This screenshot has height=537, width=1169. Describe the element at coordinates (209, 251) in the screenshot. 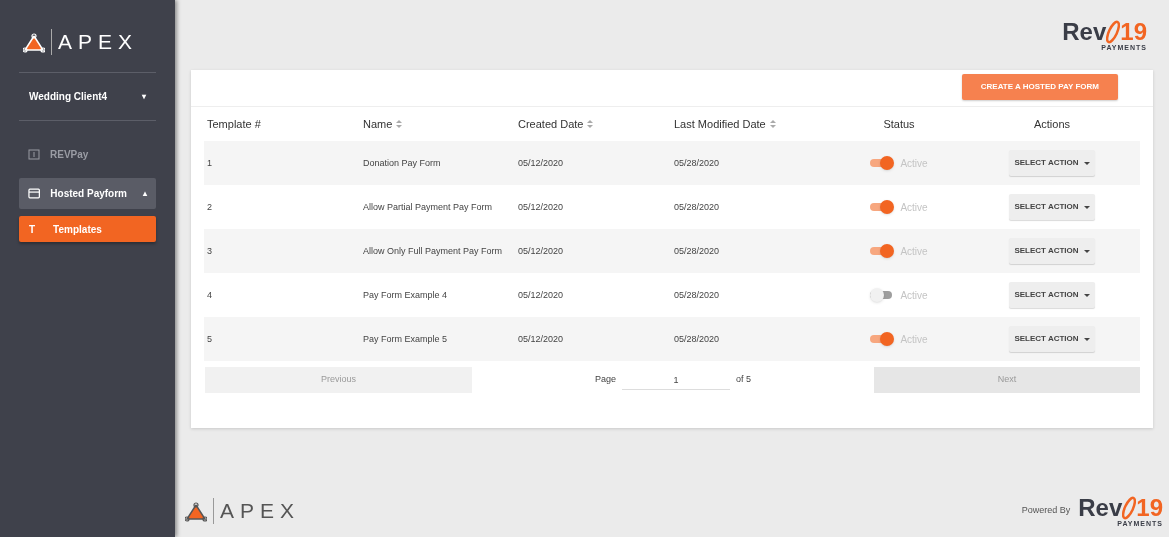

I see `table-cell-text: 3` at that location.